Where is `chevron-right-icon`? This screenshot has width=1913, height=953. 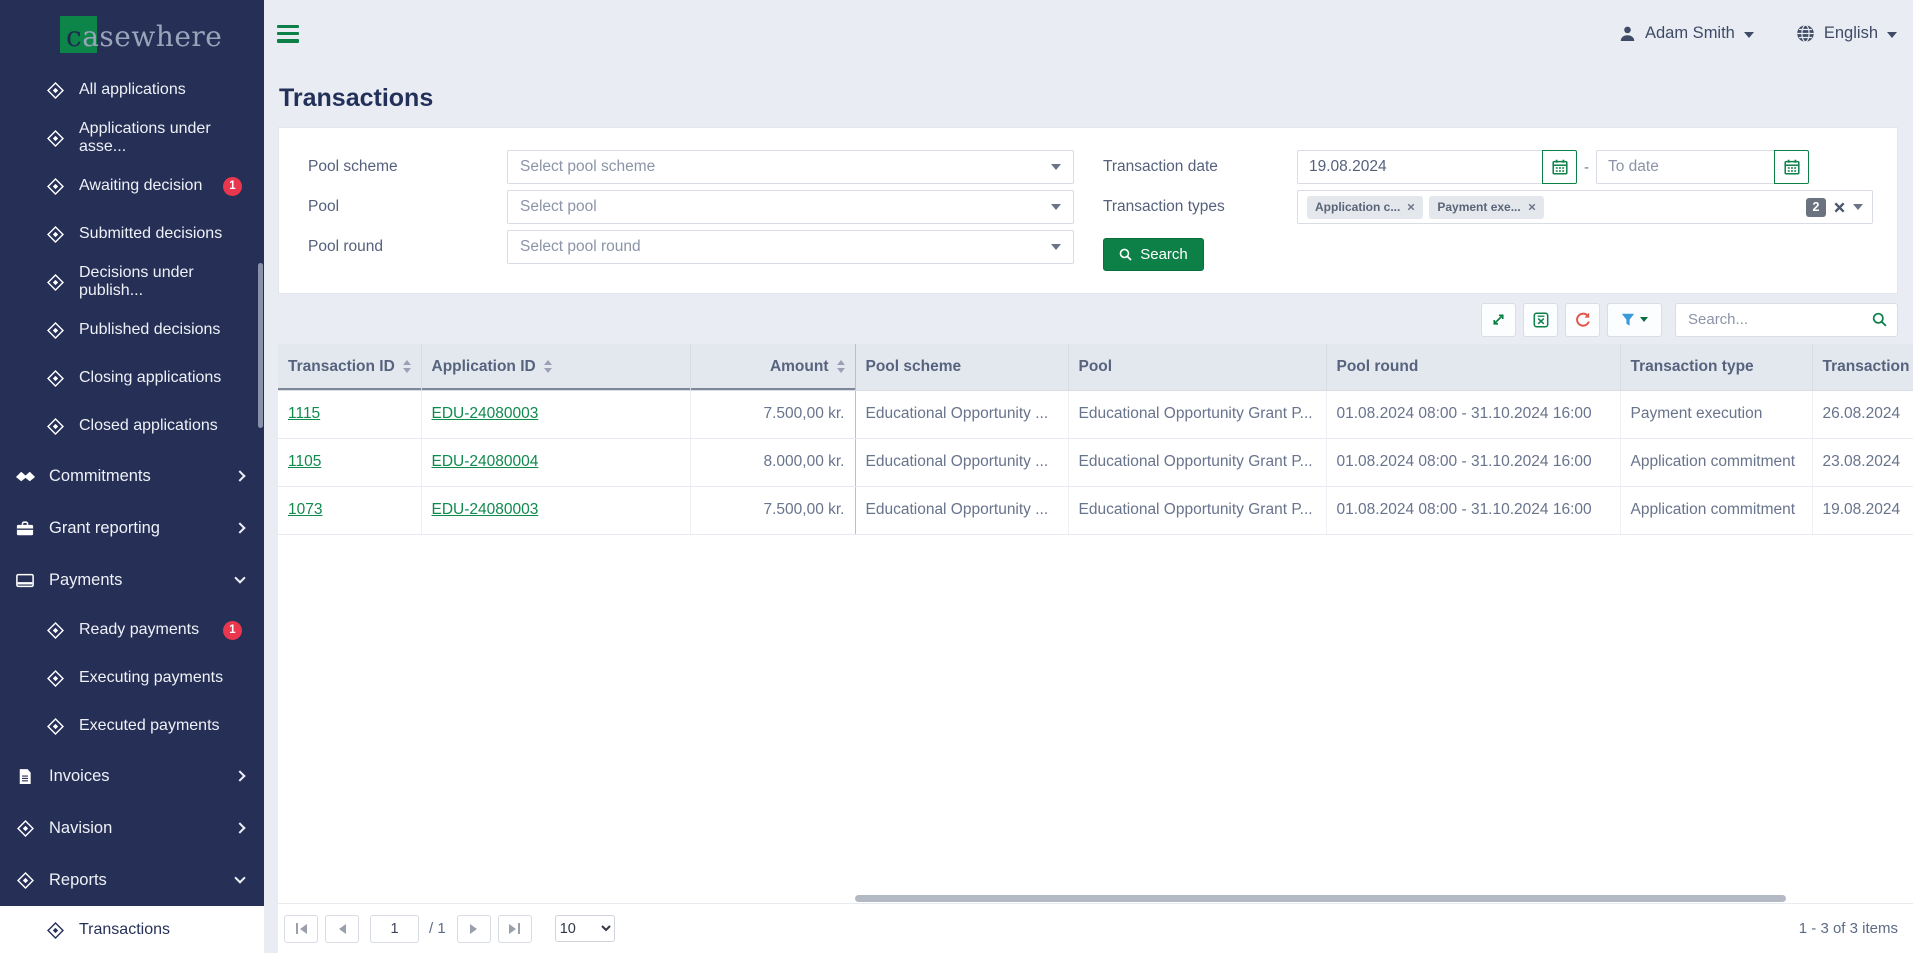 chevron-right-icon is located at coordinates (240, 476).